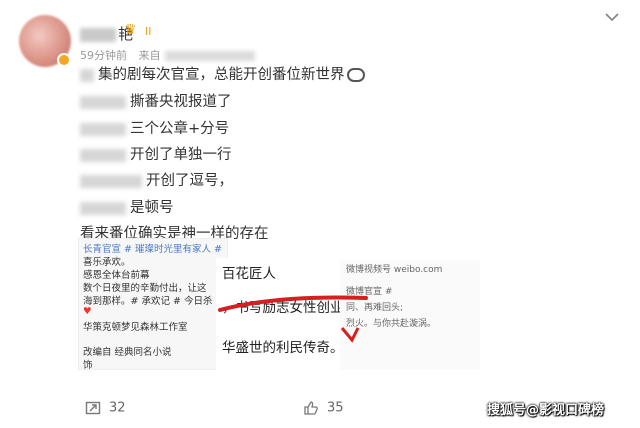 The image size is (640, 428). I want to click on glasses-emoji-icon, so click(355, 75).